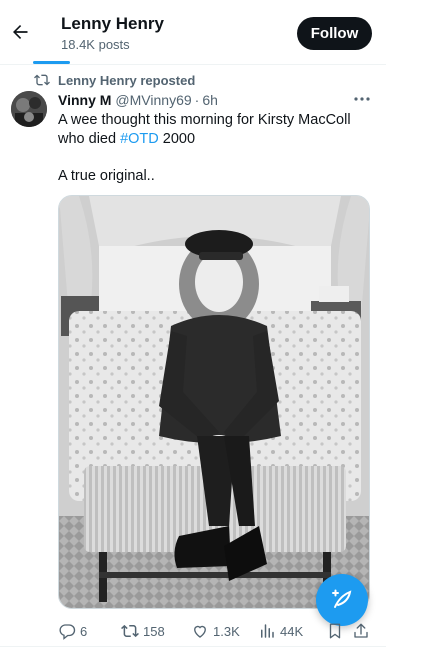 The height and width of the screenshot is (649, 430). Describe the element at coordinates (193, 64) in the screenshot. I see `header-divider` at that location.